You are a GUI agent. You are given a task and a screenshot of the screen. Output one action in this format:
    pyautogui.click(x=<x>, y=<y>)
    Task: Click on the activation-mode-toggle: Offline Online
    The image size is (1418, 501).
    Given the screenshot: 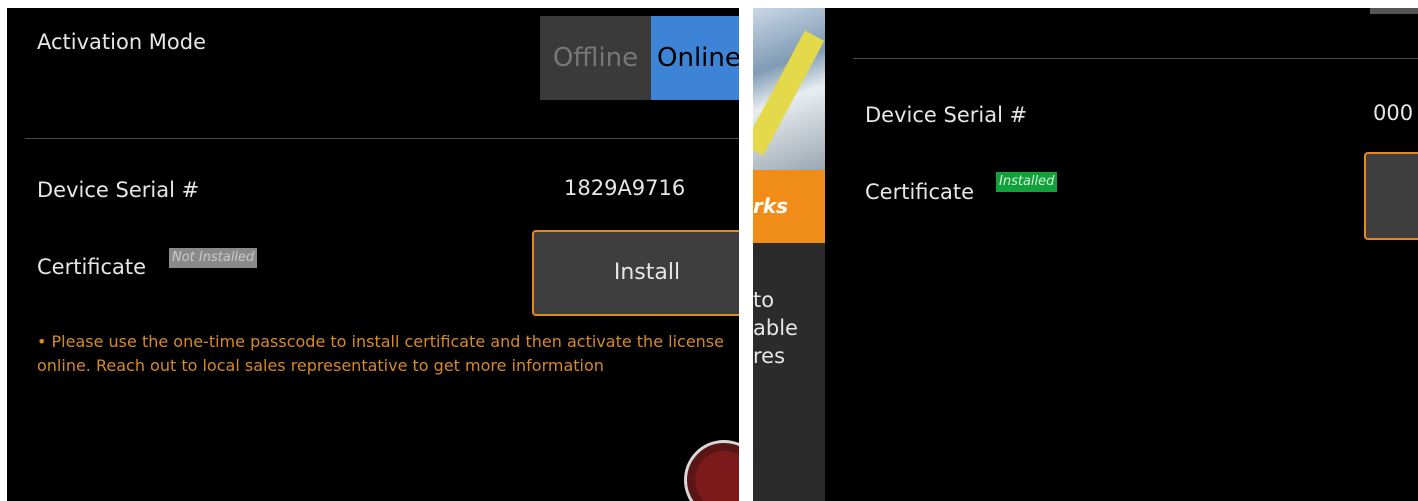 What is the action you would take?
    pyautogui.click(x=639, y=58)
    